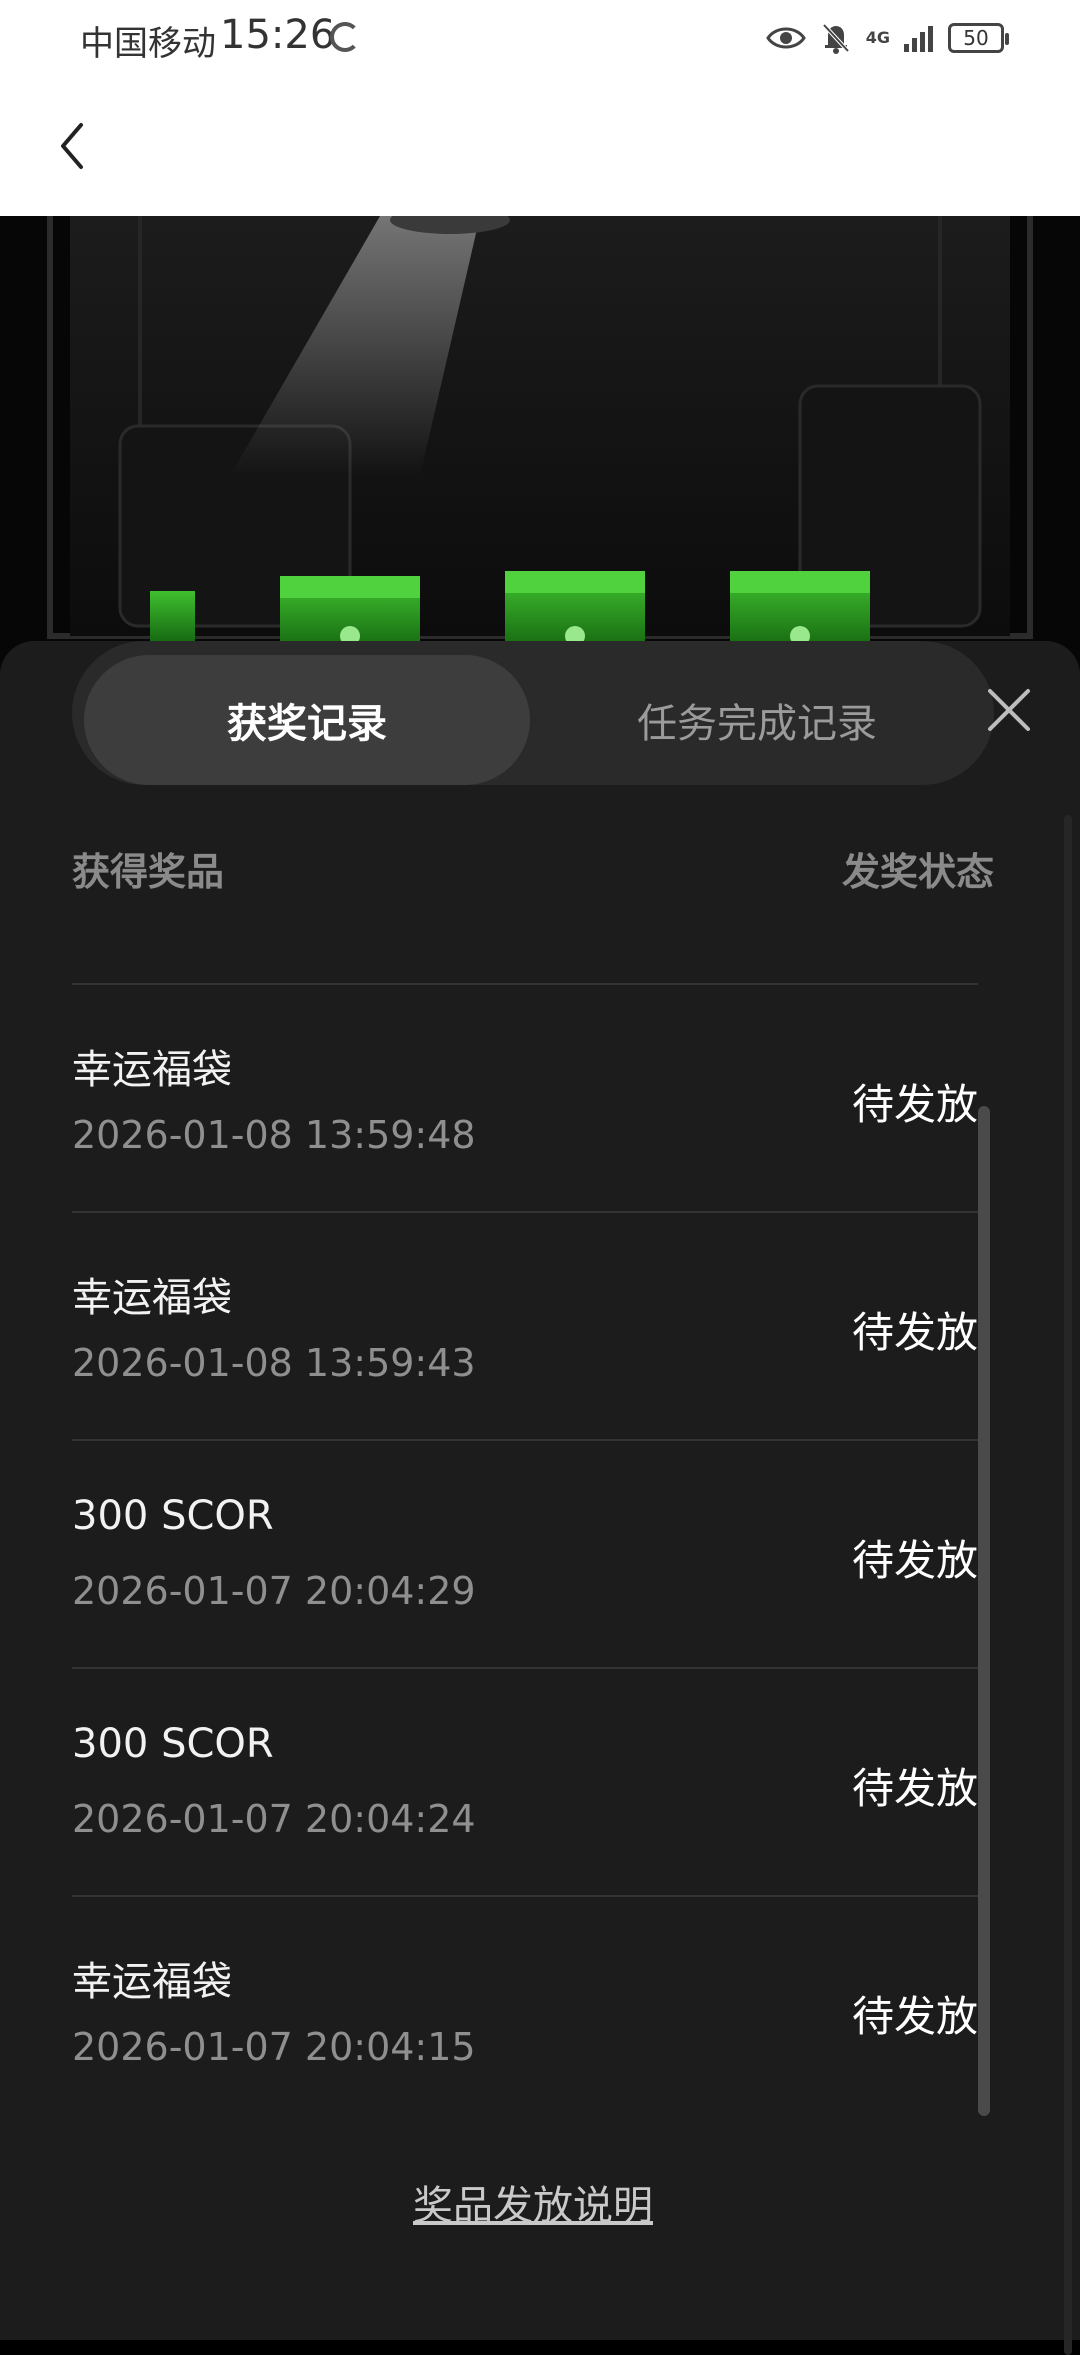 The height and width of the screenshot is (2355, 1080). What do you see at coordinates (757, 720) in the screenshot?
I see `tab-task-records: 任务完成记录` at bounding box center [757, 720].